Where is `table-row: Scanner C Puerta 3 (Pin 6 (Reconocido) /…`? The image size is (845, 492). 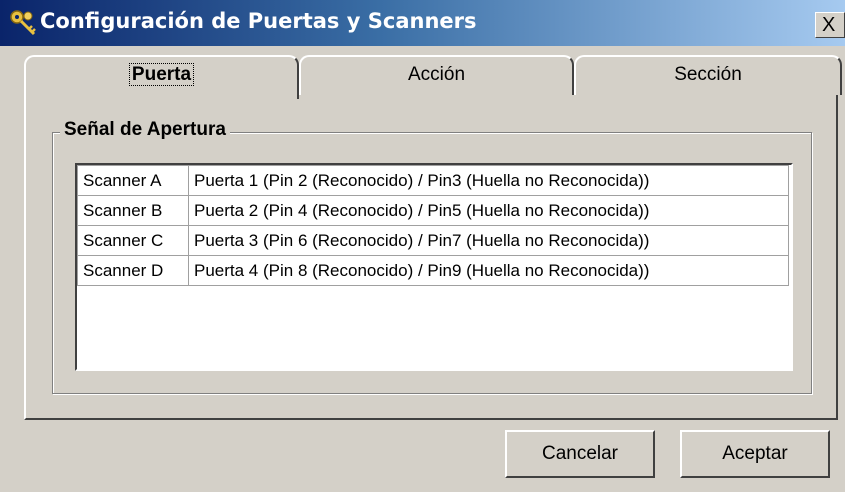
table-row: Scanner C Puerta 3 (Pin 6 (Reconocido) /… is located at coordinates (433, 240).